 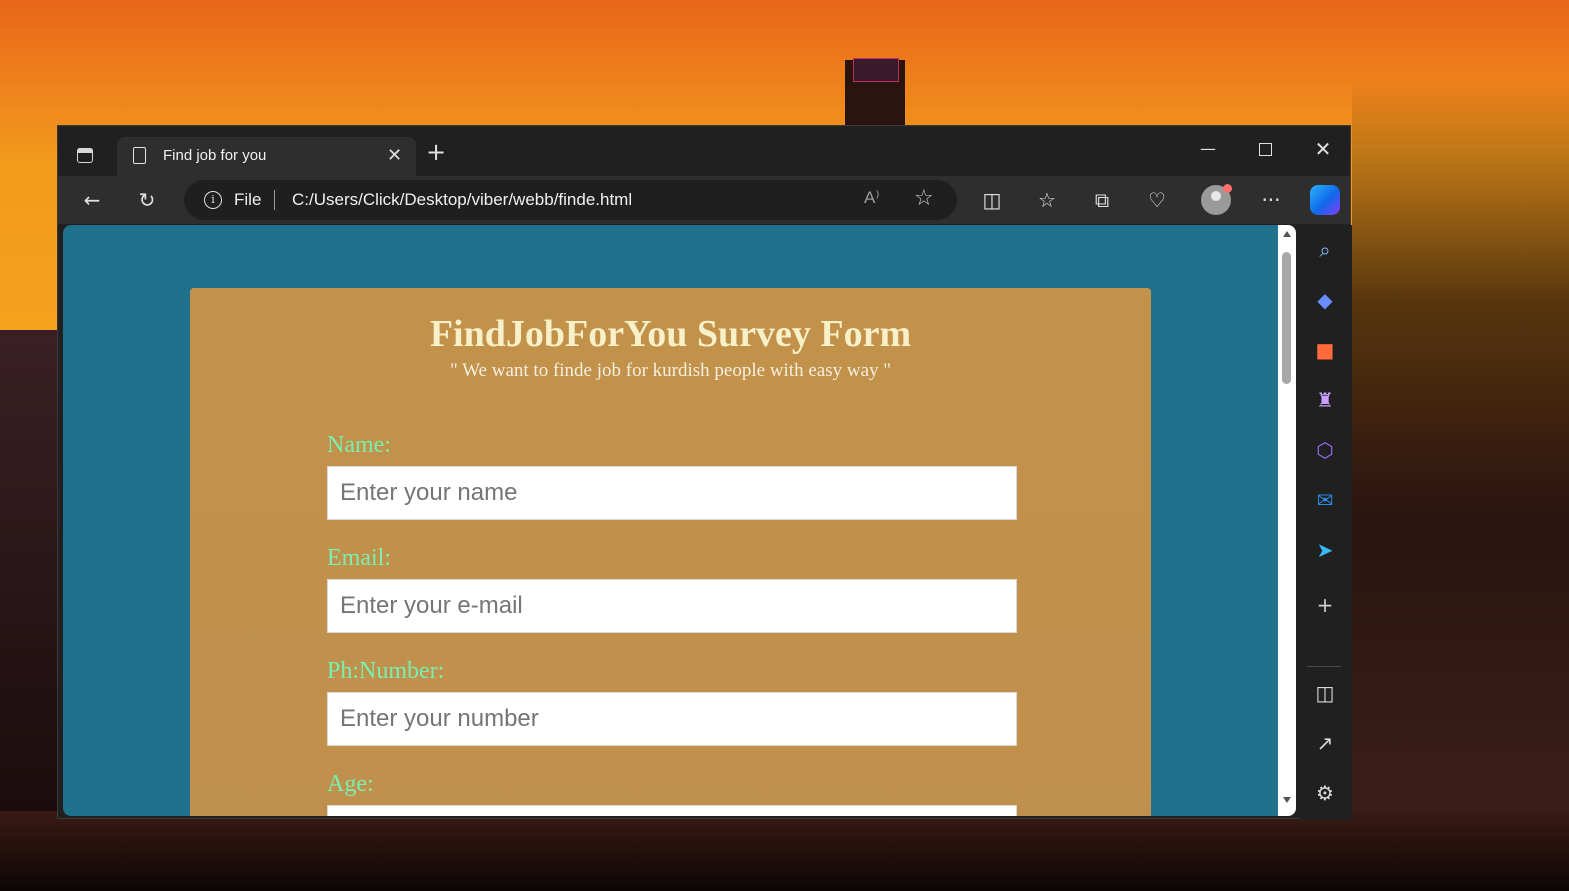 I want to click on name-input, so click(x=672, y=493).